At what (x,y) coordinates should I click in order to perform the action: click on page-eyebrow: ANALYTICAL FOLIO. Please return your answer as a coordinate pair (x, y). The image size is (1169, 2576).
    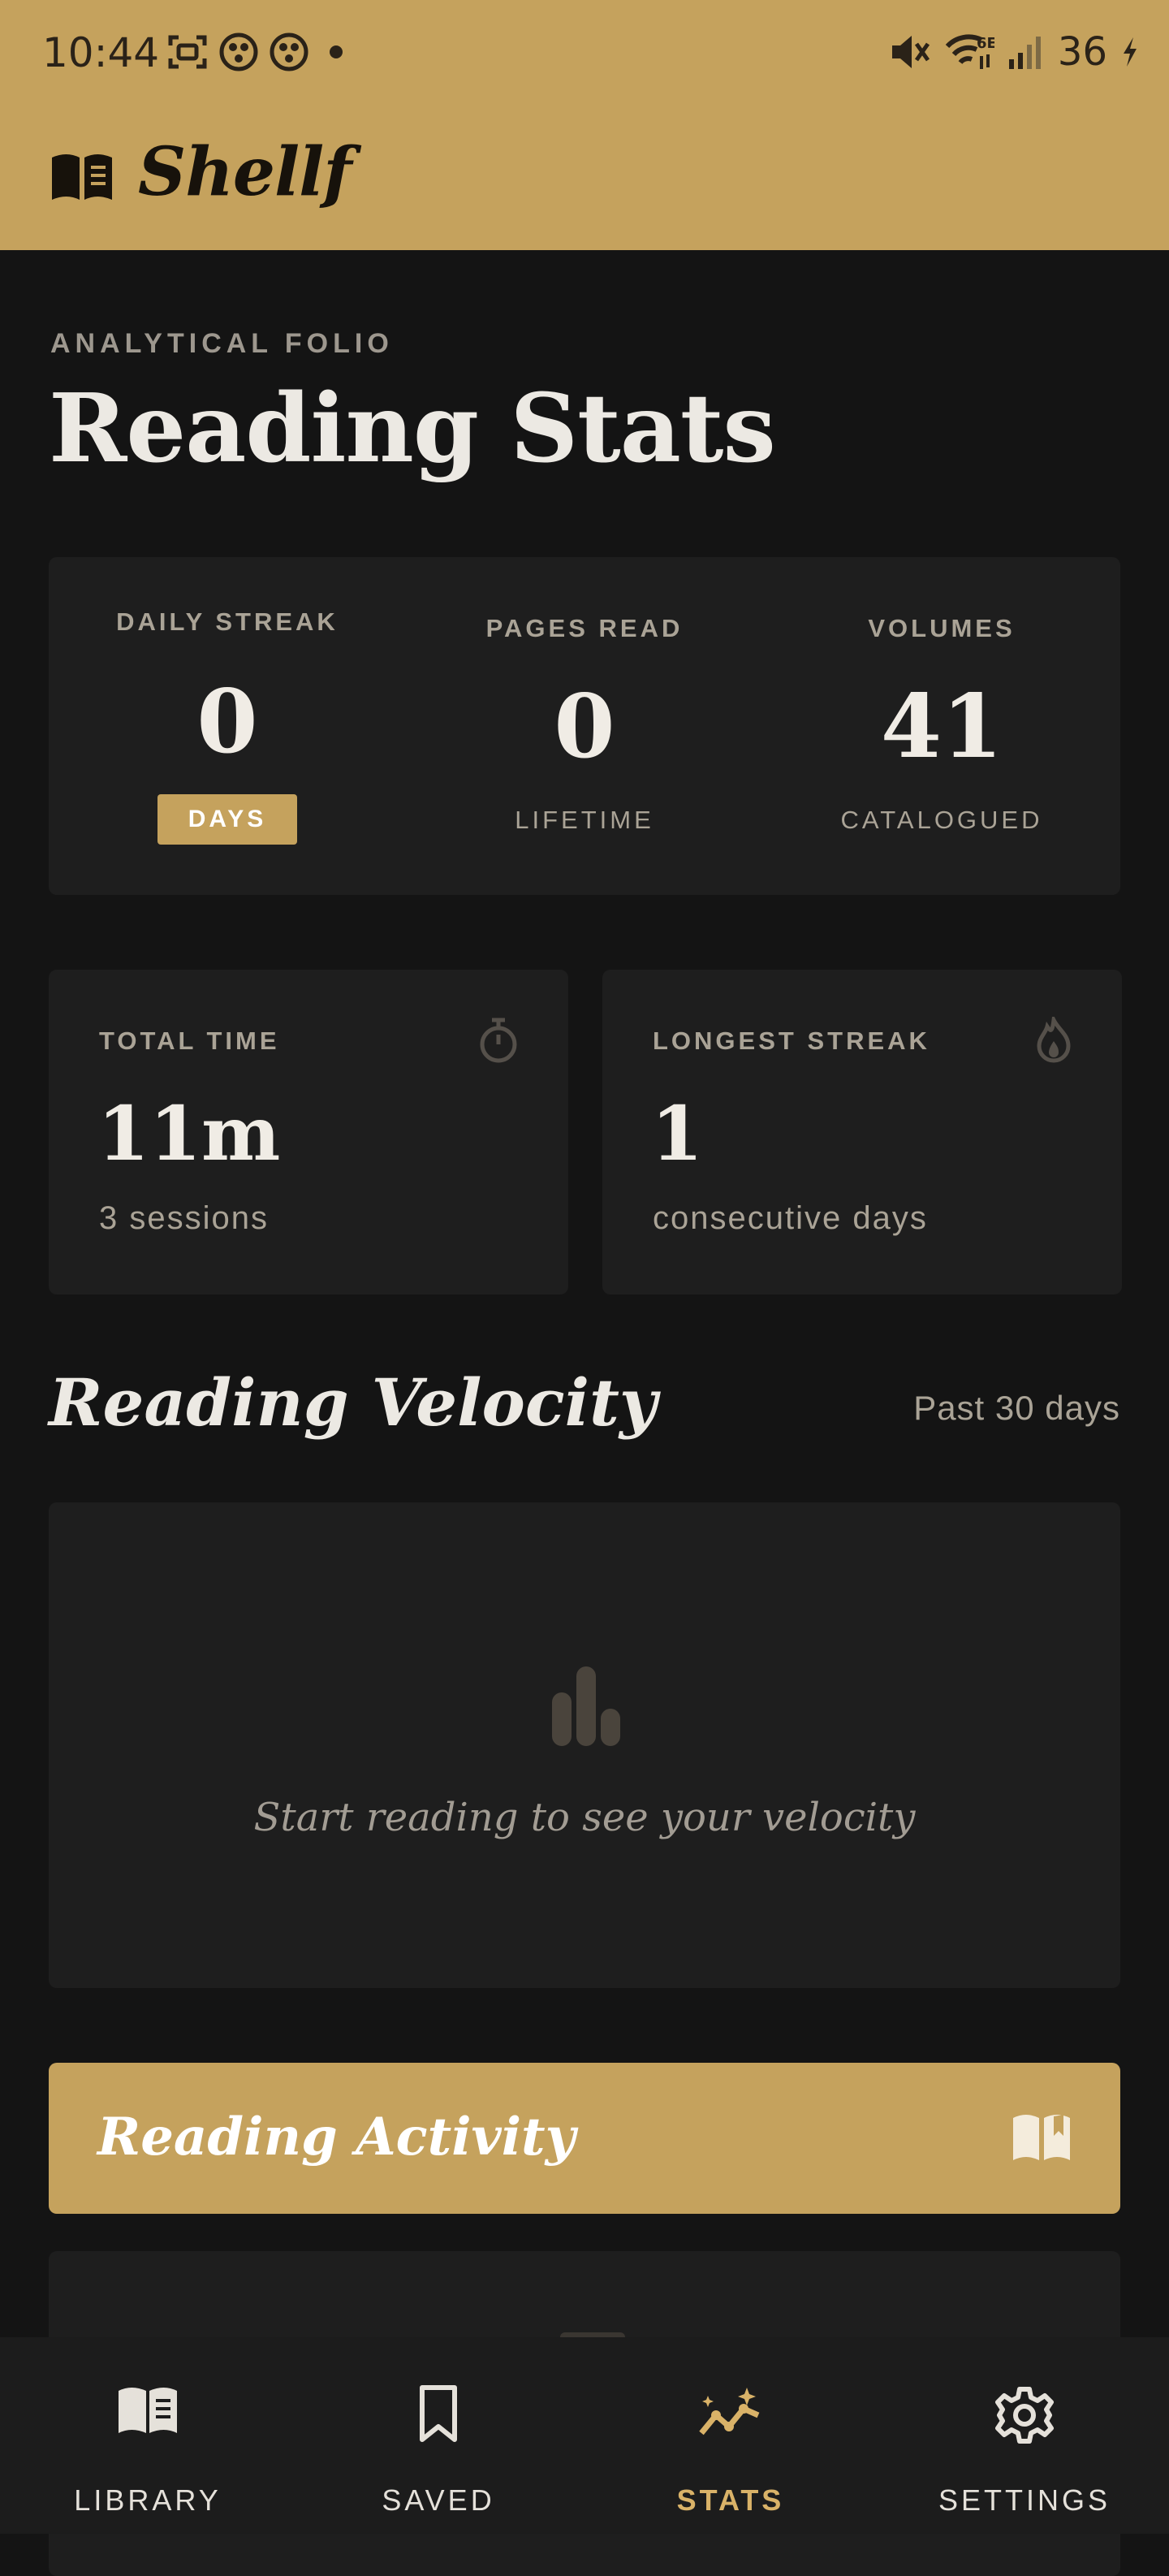
    Looking at the image, I should click on (222, 344).